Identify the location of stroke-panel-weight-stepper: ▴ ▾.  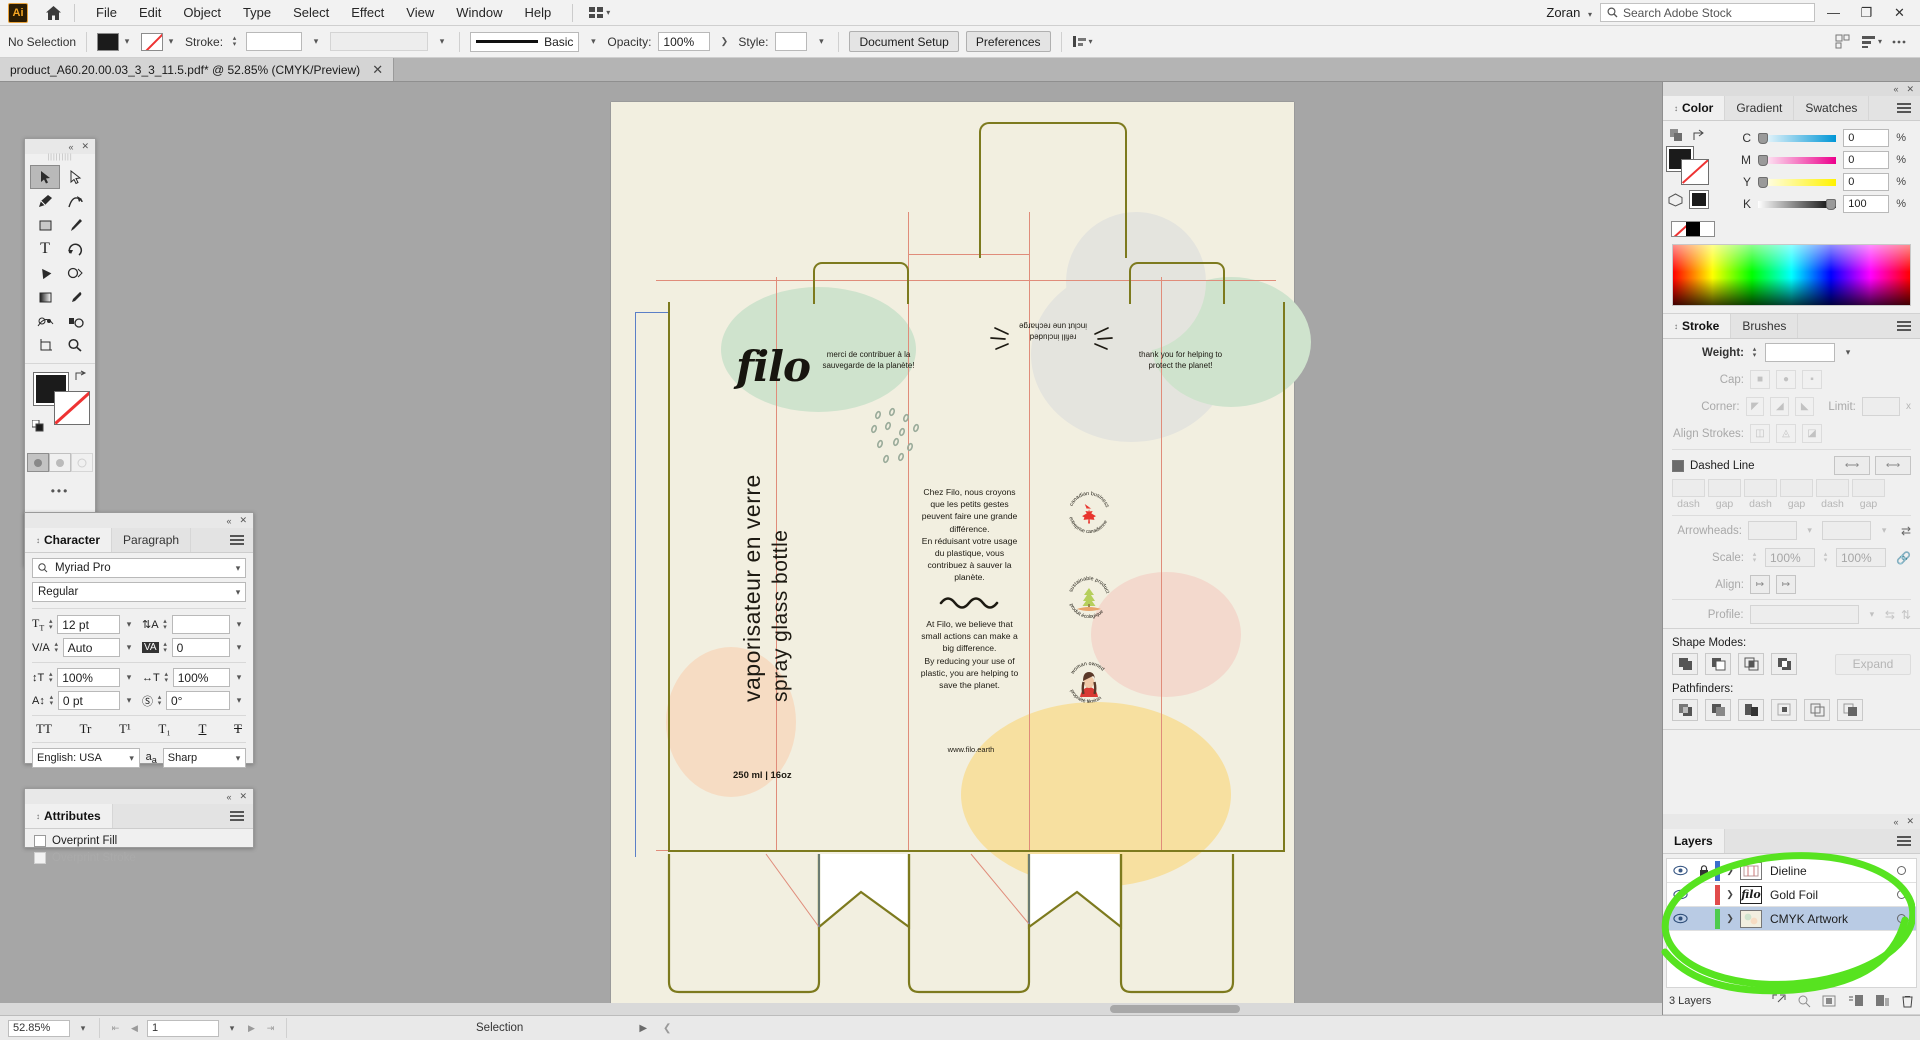
(1754, 352).